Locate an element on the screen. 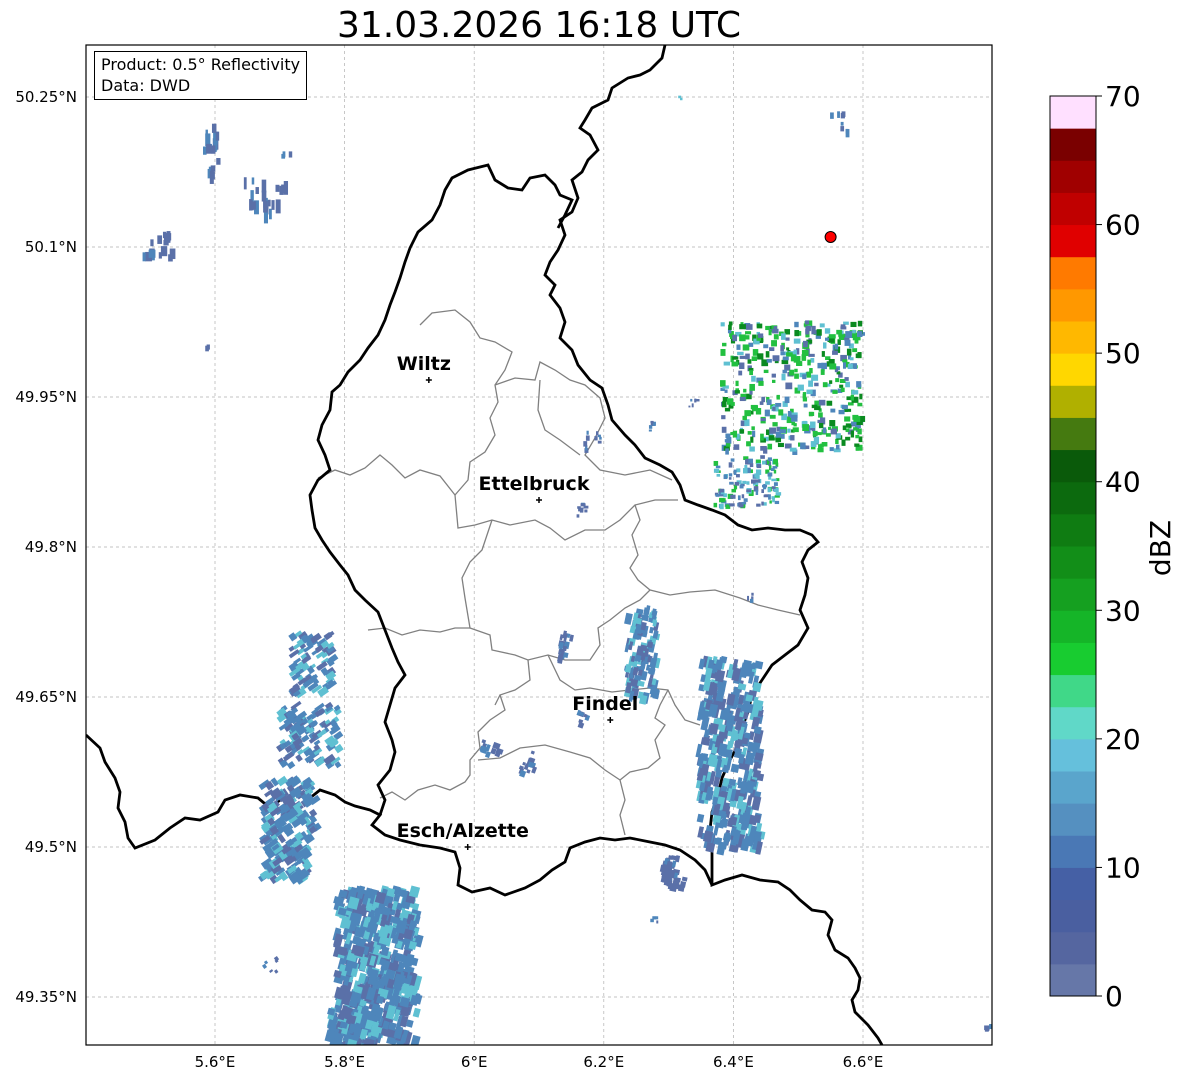 This screenshot has height=1081, width=1184. lat-tick-label: 50.25°N is located at coordinates (46, 97).